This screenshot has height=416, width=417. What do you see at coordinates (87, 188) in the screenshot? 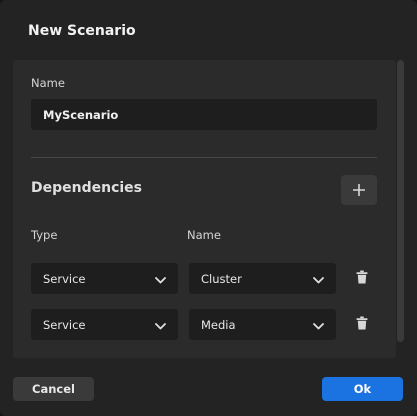
I see `dependencies-title: Dependencies` at bounding box center [87, 188].